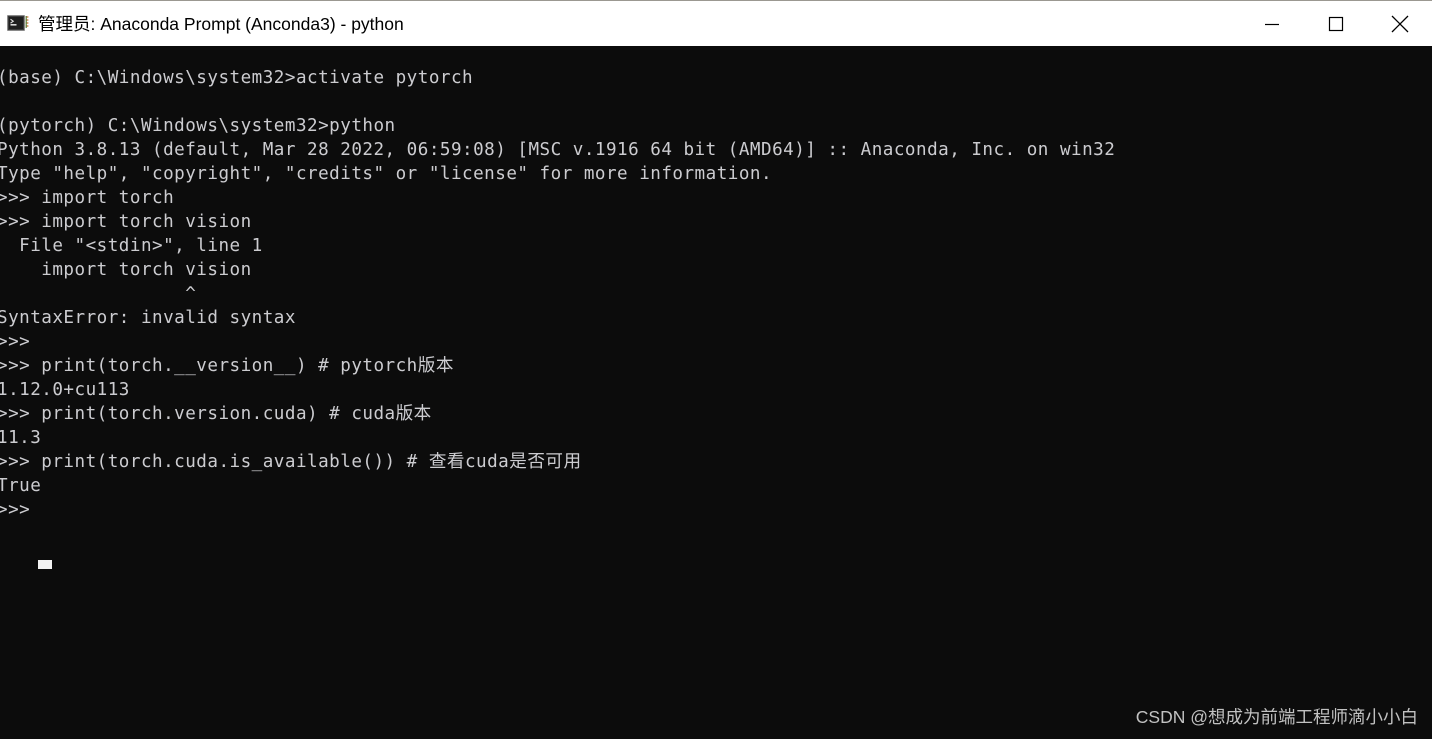 The image size is (1432, 739). What do you see at coordinates (131, 246) in the screenshot?
I see `console-line: File "<stdin>", line 1` at bounding box center [131, 246].